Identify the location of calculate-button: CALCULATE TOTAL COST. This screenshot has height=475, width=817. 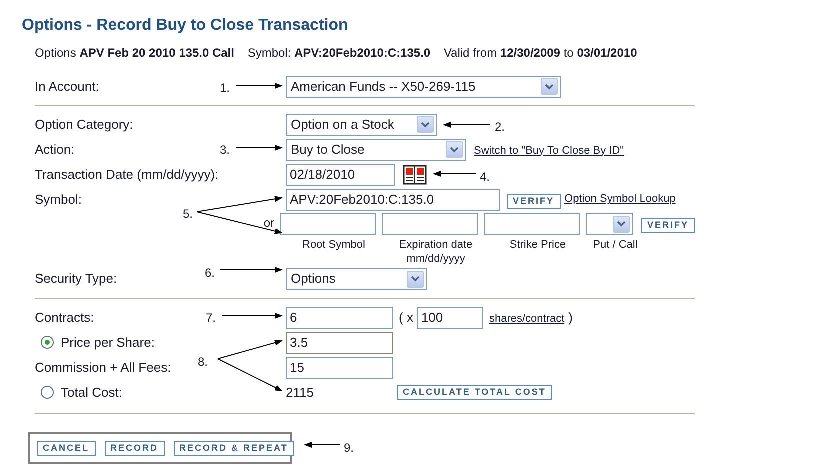
(474, 392).